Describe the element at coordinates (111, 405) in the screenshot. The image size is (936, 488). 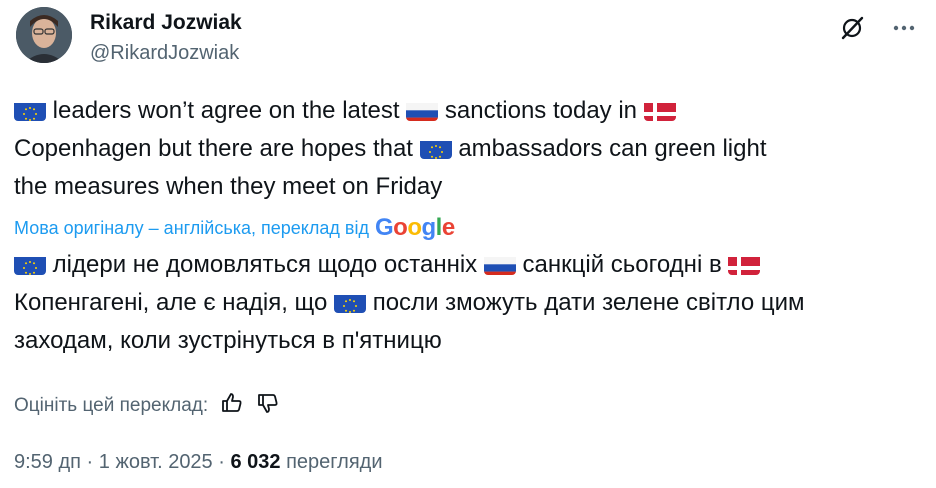
I see `rate-translation-label: Оцініть цей переклад:` at that location.